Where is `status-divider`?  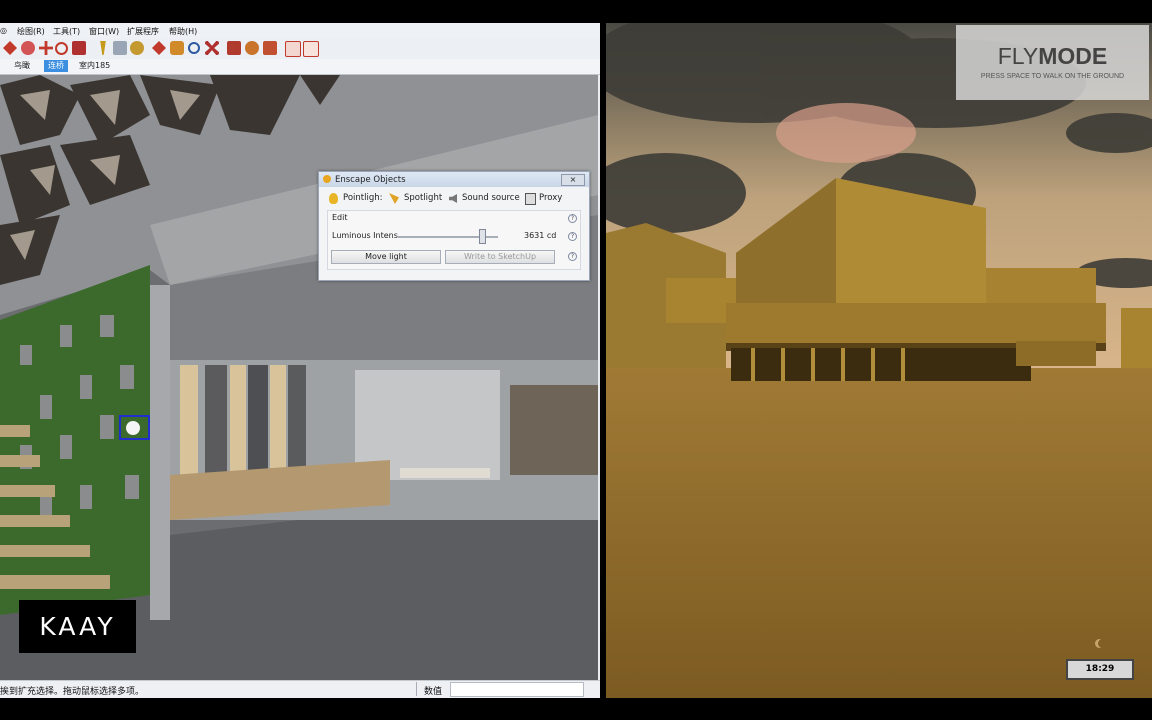
status-divider is located at coordinates (416, 689).